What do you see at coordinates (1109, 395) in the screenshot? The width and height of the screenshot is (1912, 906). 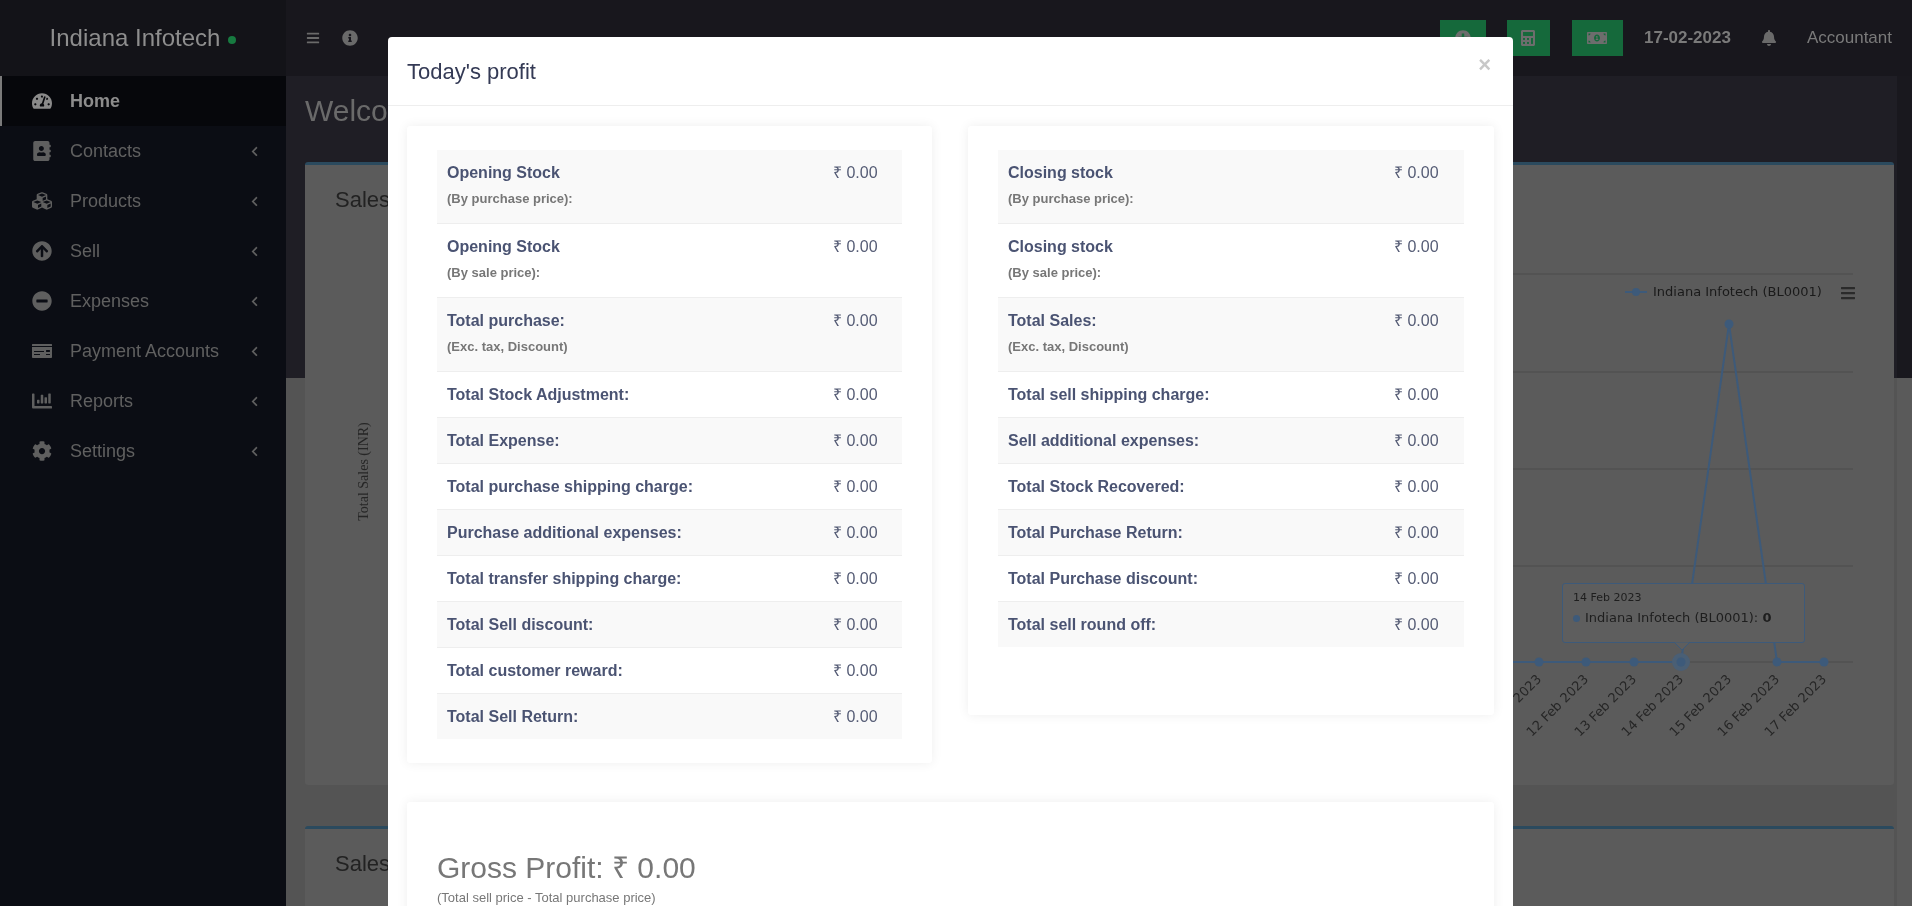 I see `row-label: Total sell shipping charge:` at bounding box center [1109, 395].